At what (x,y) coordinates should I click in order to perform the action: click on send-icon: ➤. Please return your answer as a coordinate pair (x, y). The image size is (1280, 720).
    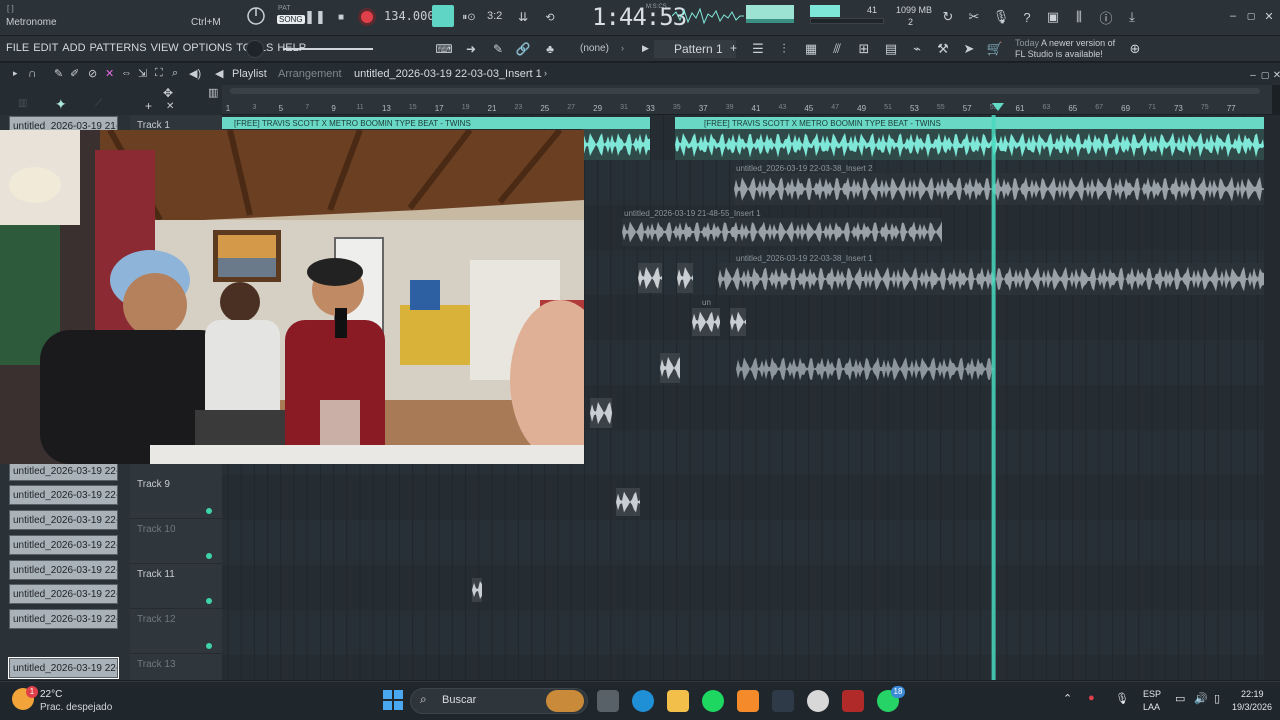
    Looking at the image, I should click on (969, 49).